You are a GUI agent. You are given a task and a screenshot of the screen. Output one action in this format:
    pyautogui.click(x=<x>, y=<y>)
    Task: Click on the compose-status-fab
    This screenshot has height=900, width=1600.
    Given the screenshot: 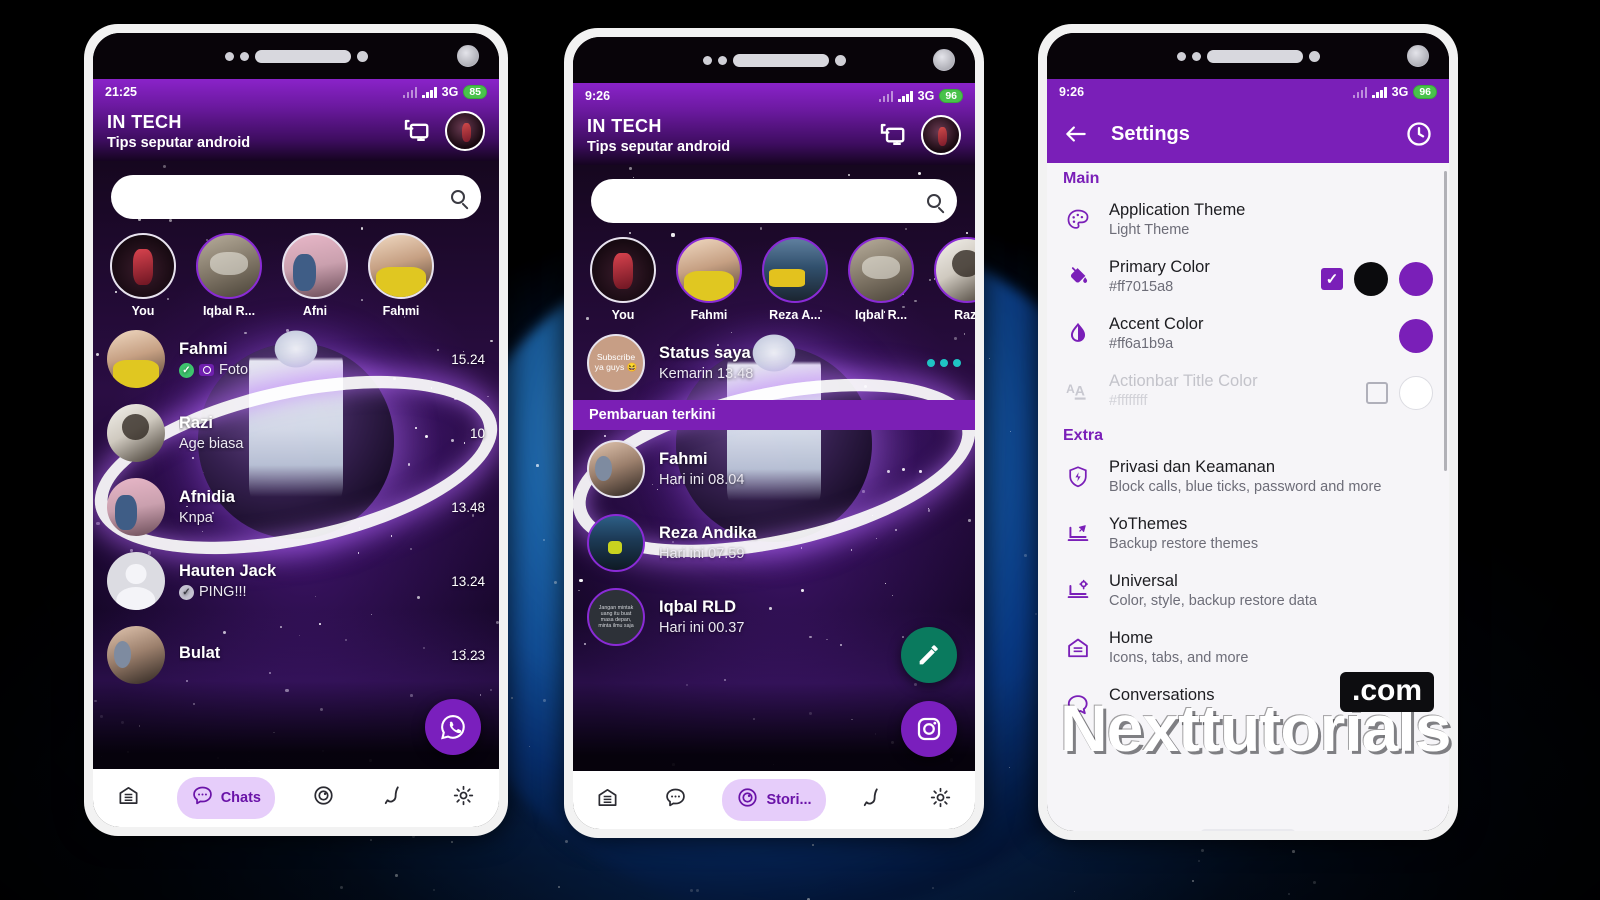 What is the action you would take?
    pyautogui.click(x=929, y=655)
    